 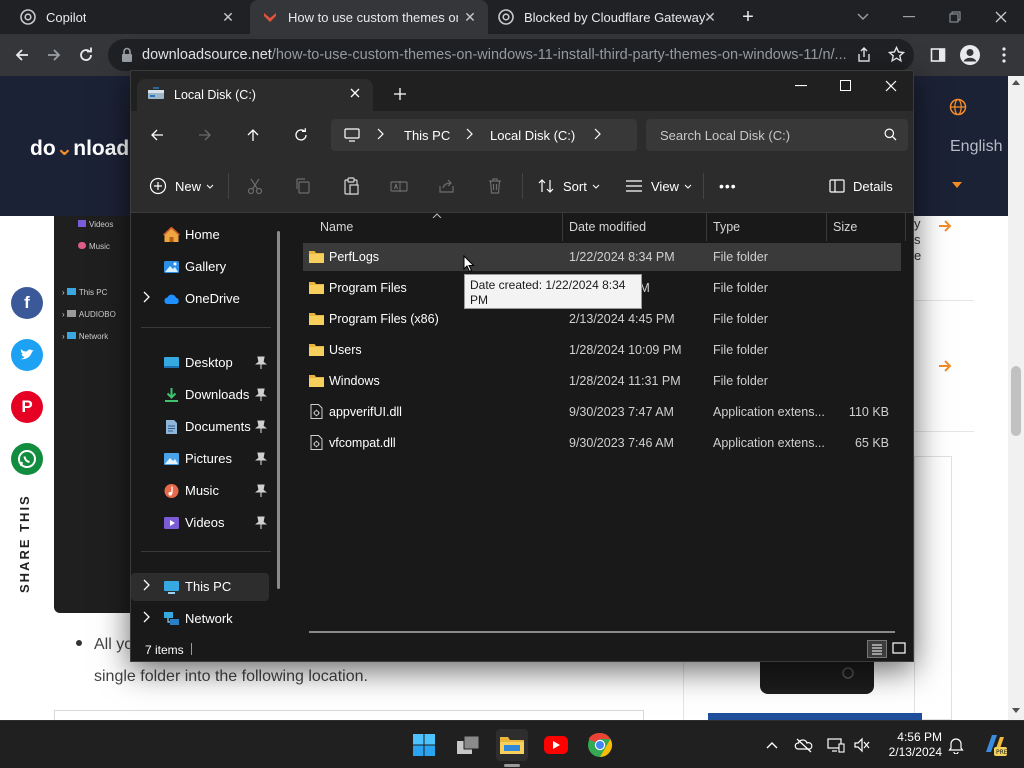 I want to click on sidebar-item-onedrive: OneDrive, so click(x=201, y=299).